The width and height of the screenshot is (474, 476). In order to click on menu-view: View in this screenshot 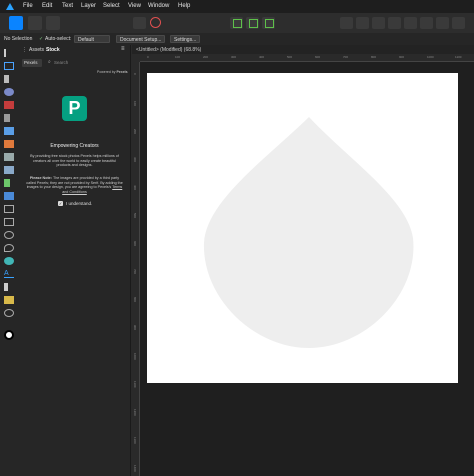, I will do `click(134, 6)`.